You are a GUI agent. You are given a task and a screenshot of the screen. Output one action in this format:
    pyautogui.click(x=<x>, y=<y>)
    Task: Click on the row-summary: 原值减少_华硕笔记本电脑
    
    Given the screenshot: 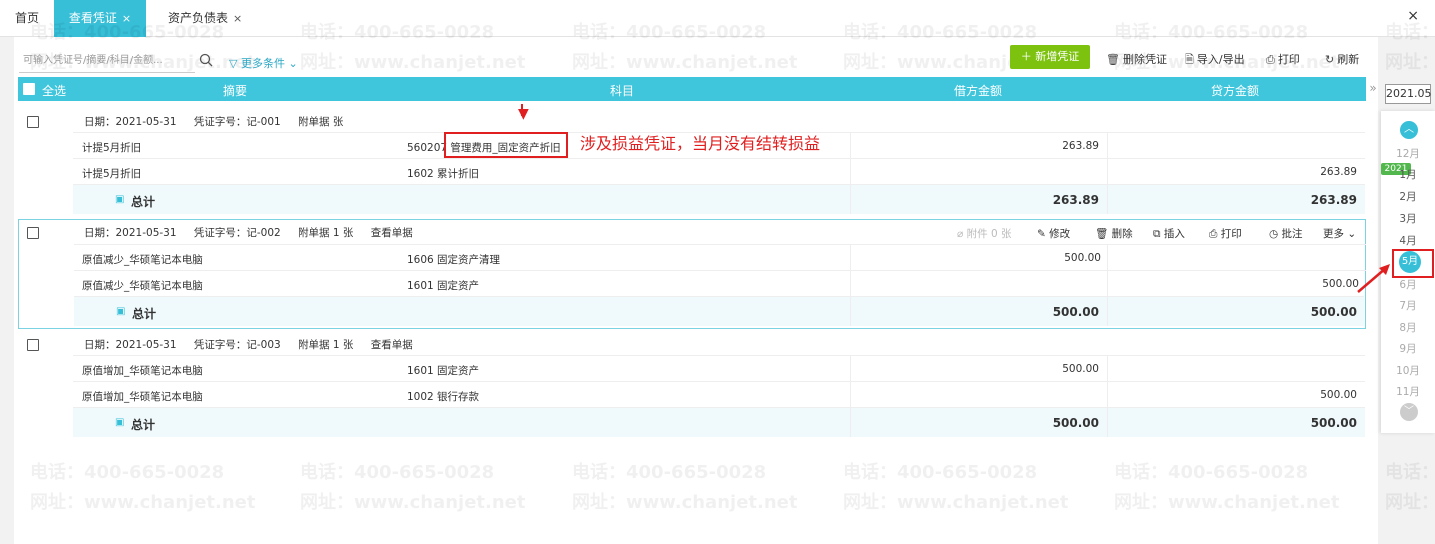 What is the action you would take?
    pyautogui.click(x=142, y=286)
    